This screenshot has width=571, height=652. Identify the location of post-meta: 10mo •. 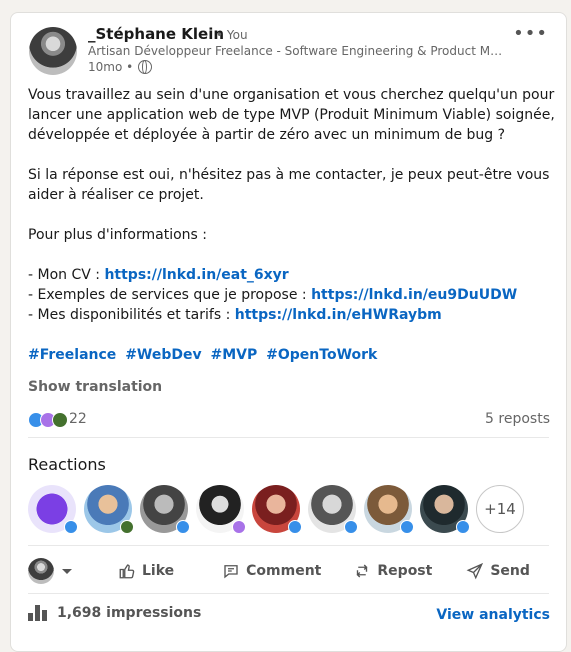
(120, 66).